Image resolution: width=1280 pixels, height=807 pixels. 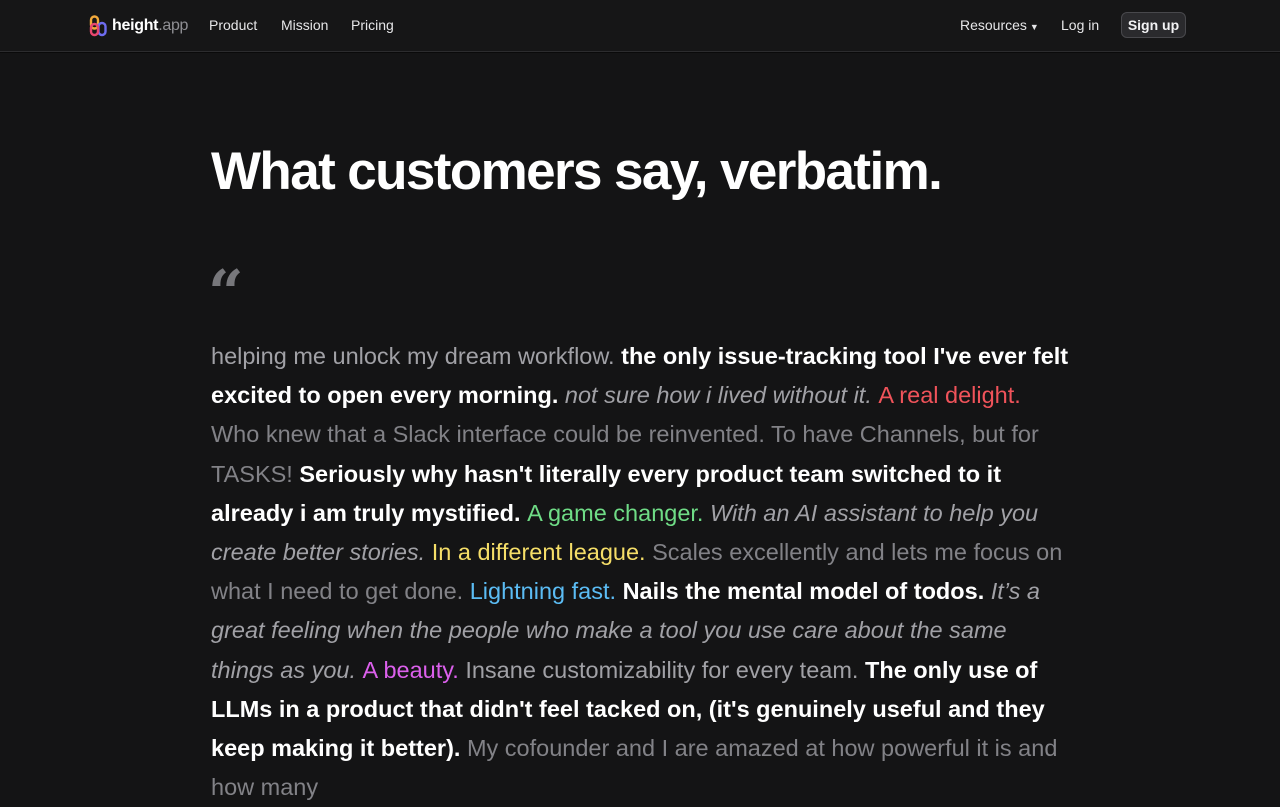 I want to click on nav-link-pricing: Pricing, so click(x=372, y=25).